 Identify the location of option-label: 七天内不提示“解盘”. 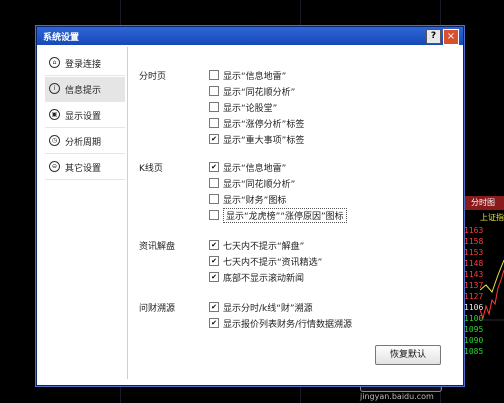
(264, 247).